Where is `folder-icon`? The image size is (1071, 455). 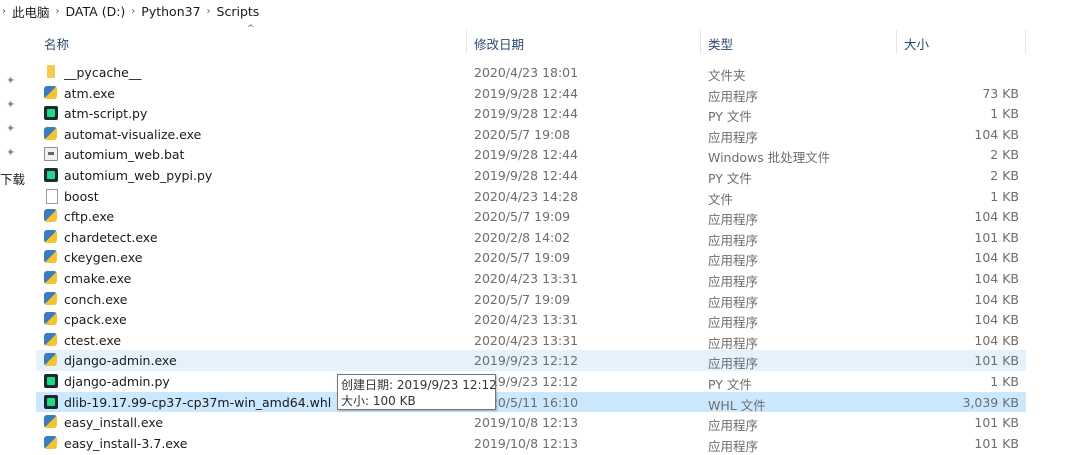 folder-icon is located at coordinates (51, 71).